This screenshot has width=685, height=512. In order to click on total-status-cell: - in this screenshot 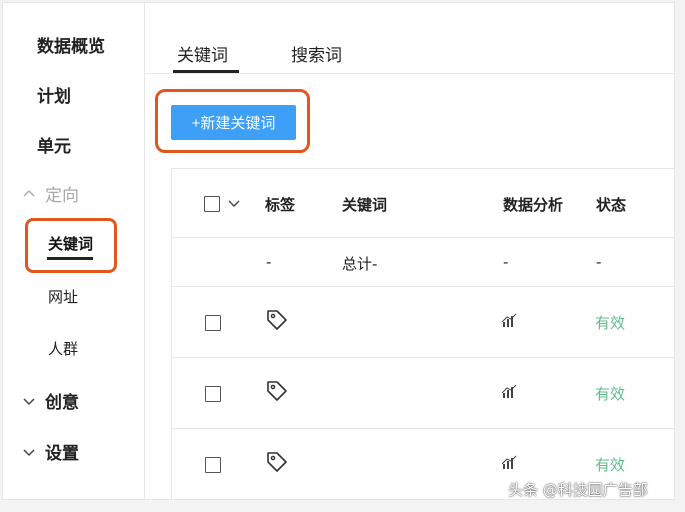, I will do `click(599, 262)`.